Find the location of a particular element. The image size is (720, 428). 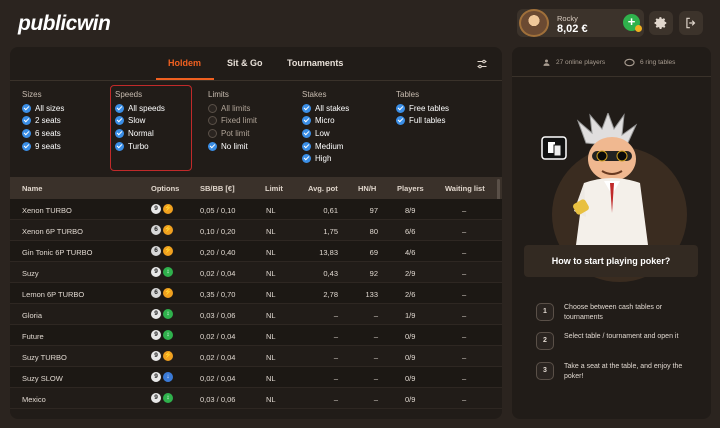

logout-button is located at coordinates (691, 23).